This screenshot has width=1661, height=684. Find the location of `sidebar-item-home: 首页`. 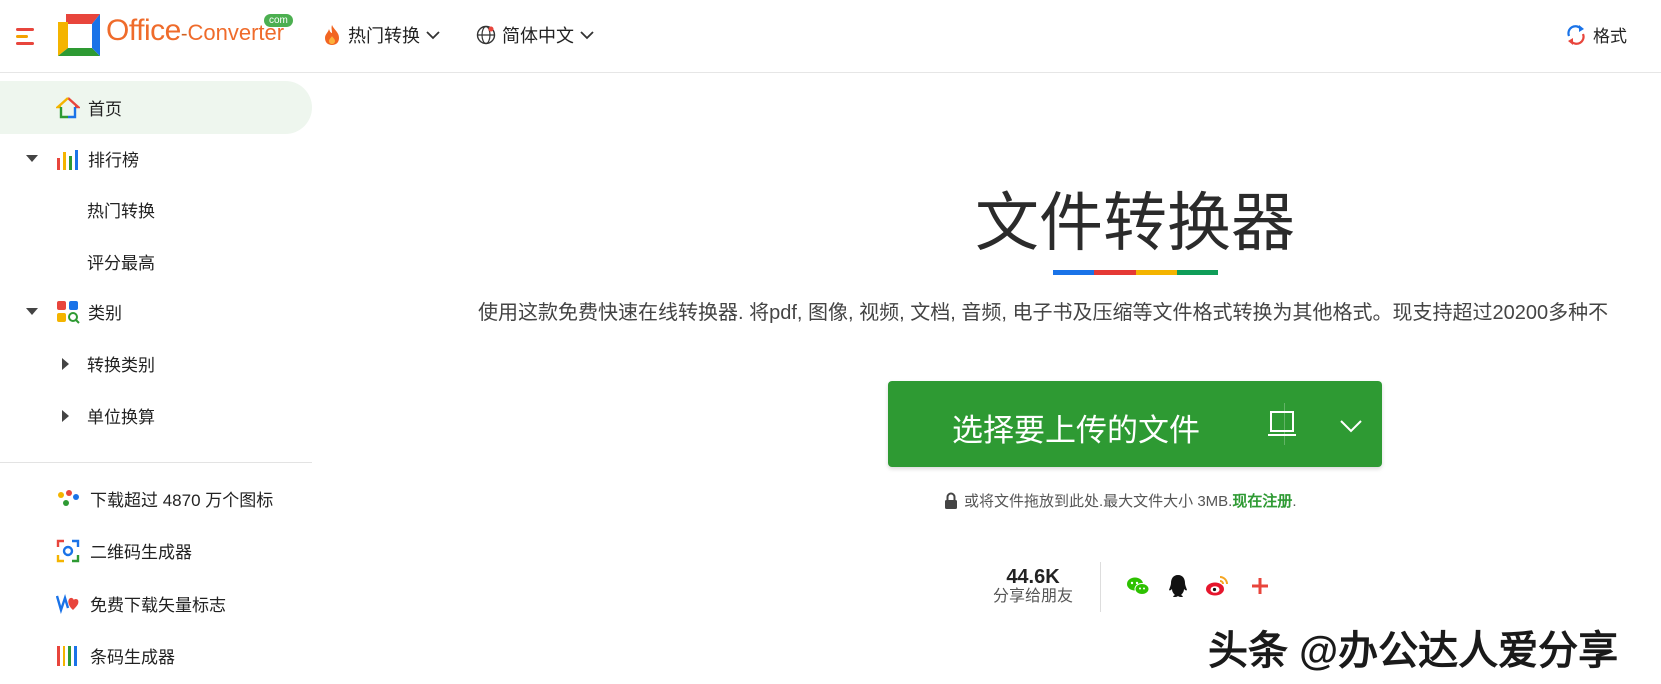

sidebar-item-home: 首页 is located at coordinates (89, 107).